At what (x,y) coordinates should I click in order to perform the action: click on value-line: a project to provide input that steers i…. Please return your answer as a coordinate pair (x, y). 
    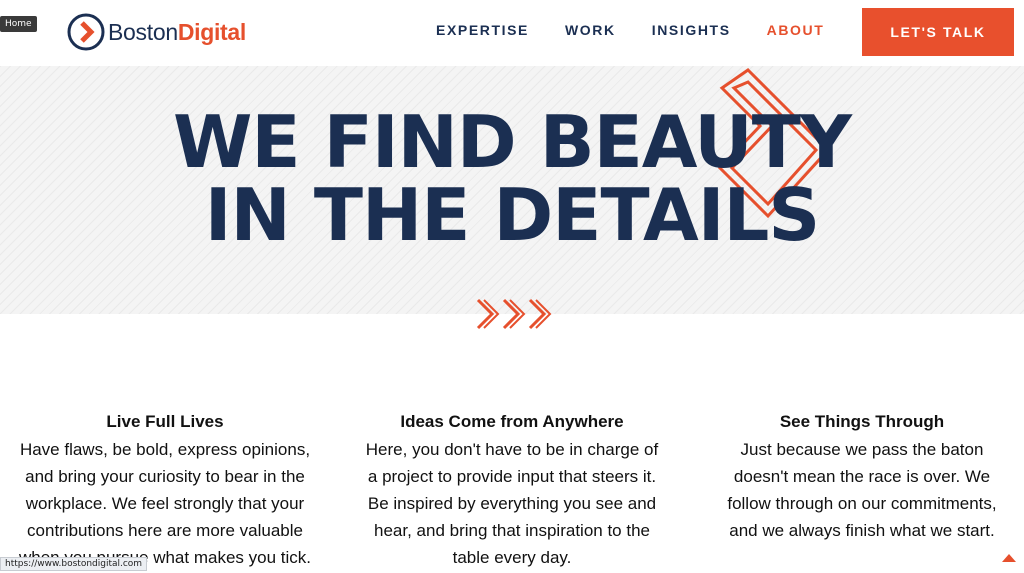
    Looking at the image, I should click on (512, 476).